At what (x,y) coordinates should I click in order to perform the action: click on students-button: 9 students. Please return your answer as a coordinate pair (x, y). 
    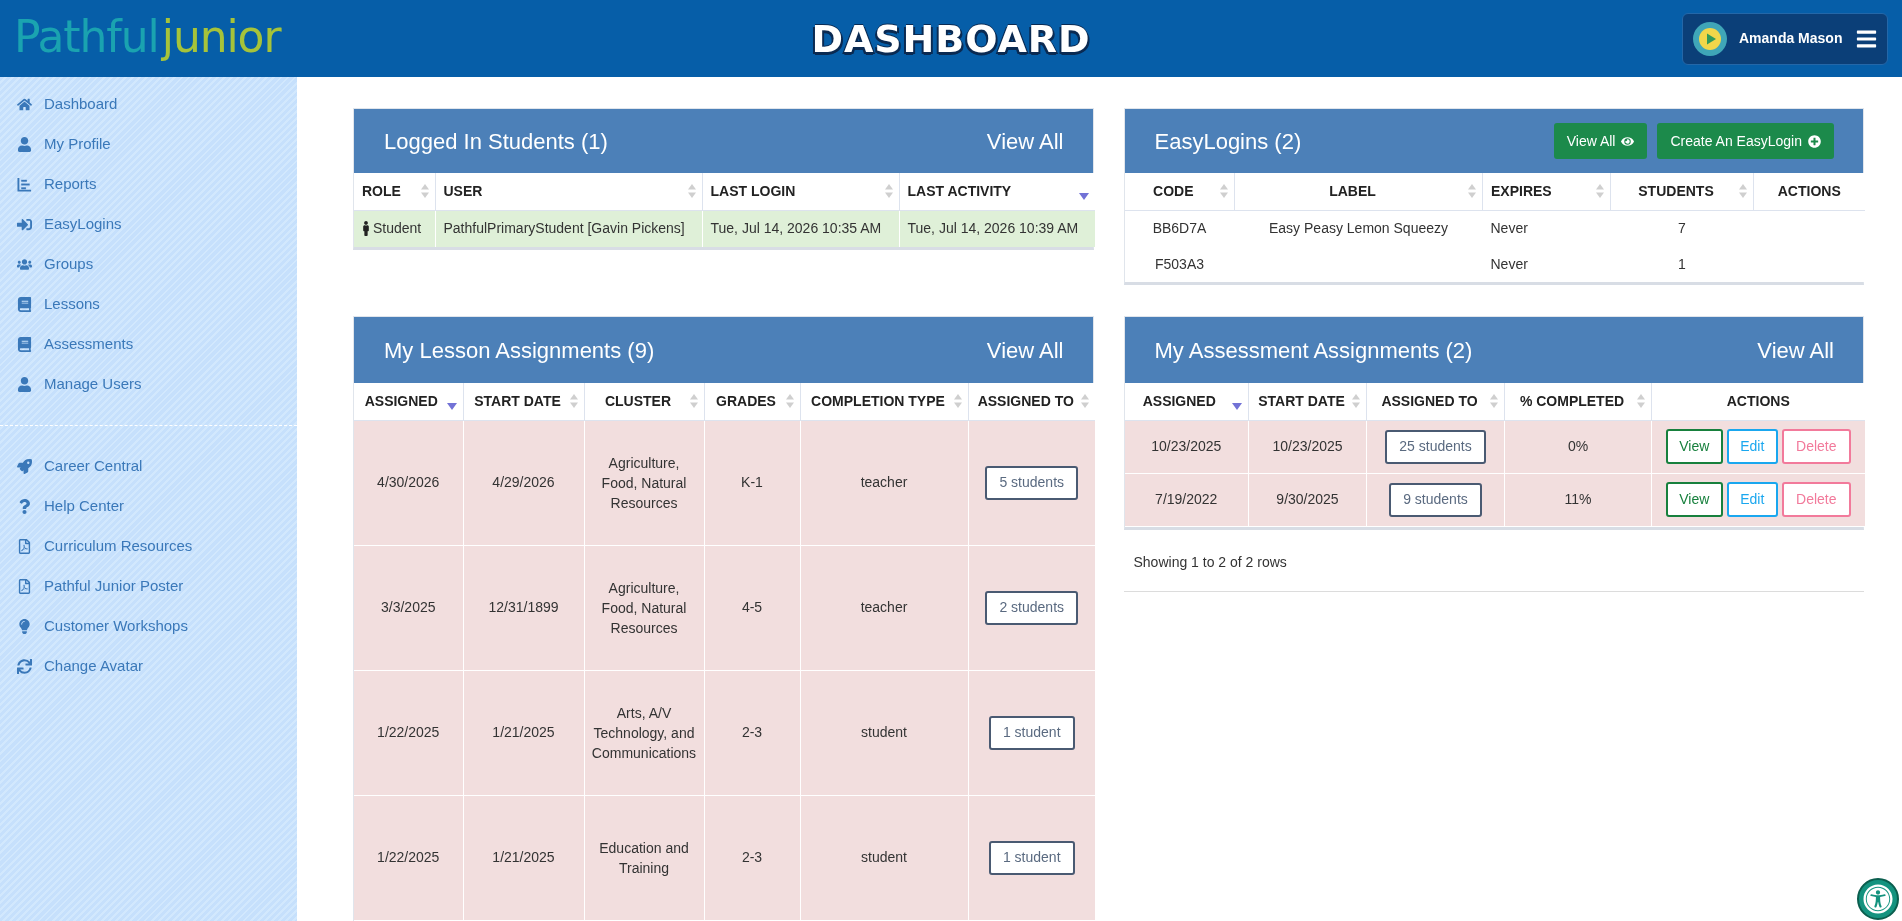
    Looking at the image, I should click on (1435, 499).